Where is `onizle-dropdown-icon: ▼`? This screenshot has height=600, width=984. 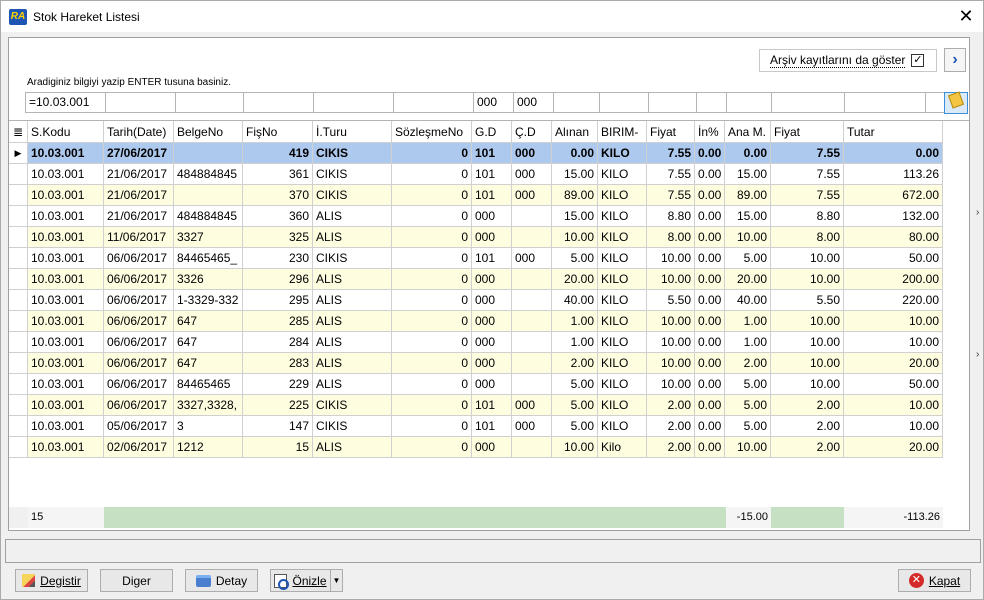 onizle-dropdown-icon: ▼ is located at coordinates (336, 580).